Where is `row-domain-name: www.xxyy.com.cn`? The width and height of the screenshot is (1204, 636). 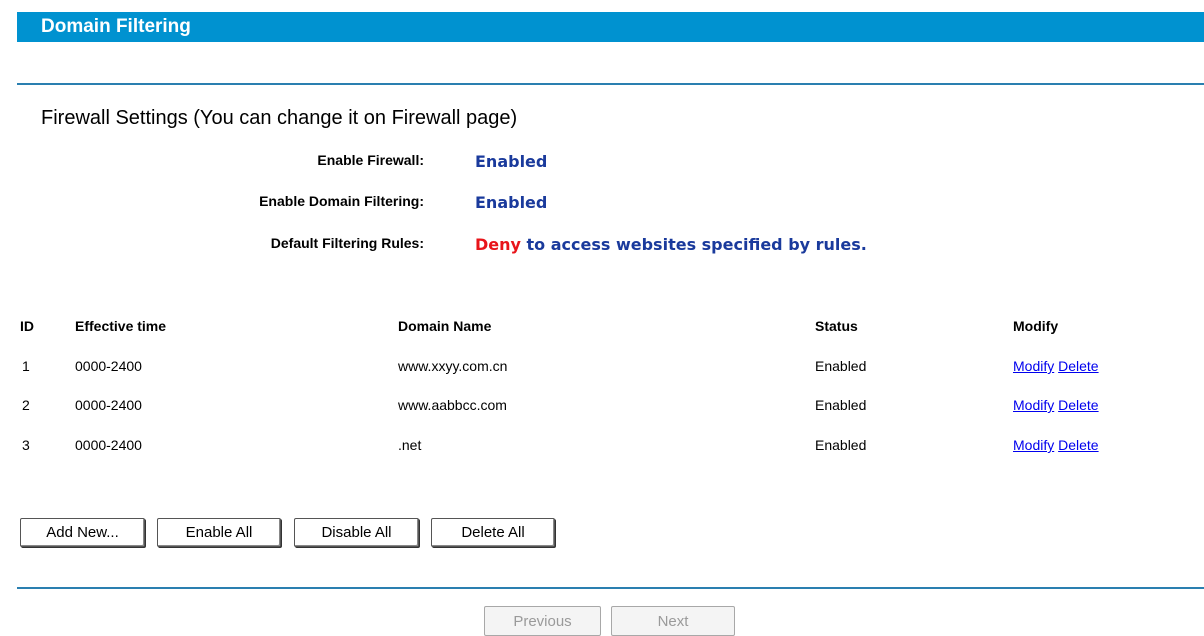 row-domain-name: www.xxyy.com.cn is located at coordinates (453, 366).